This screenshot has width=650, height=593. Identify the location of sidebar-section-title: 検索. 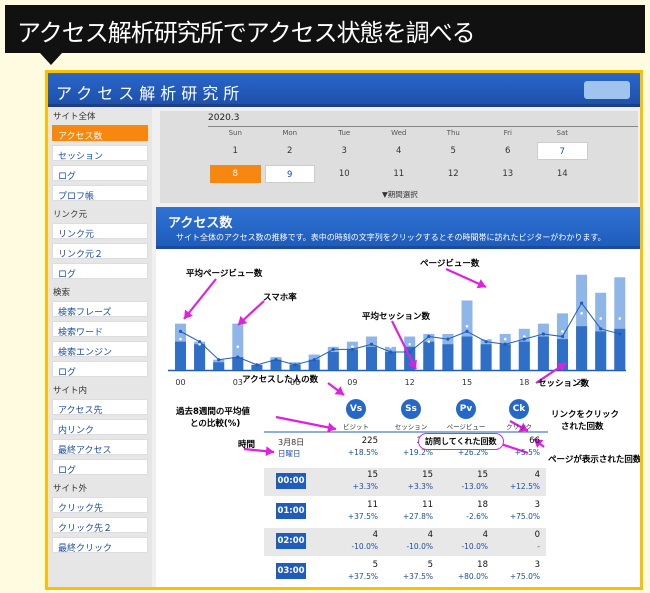
(62, 293).